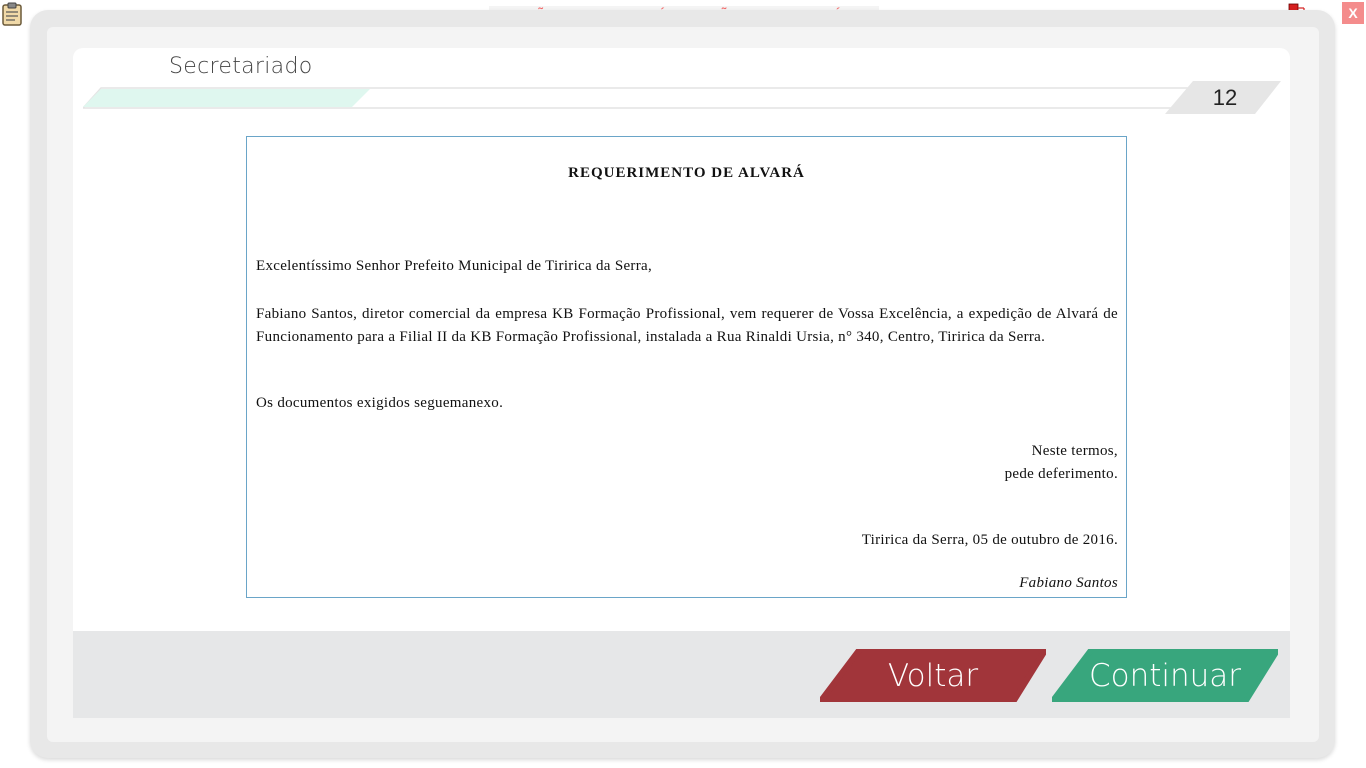 The image size is (1366, 768). I want to click on close-button: X, so click(1353, 13).